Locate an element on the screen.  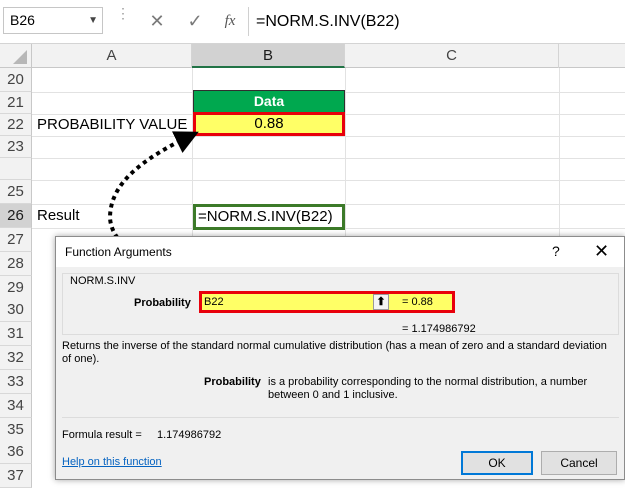
arg-help-label: Probability is located at coordinates (232, 382).